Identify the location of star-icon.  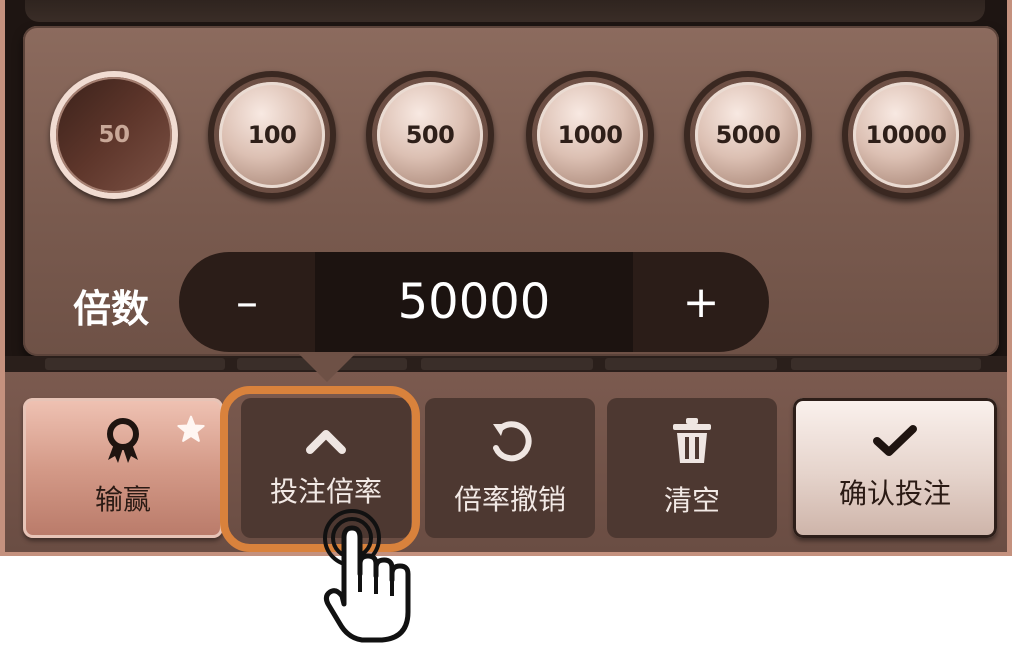
(191, 432).